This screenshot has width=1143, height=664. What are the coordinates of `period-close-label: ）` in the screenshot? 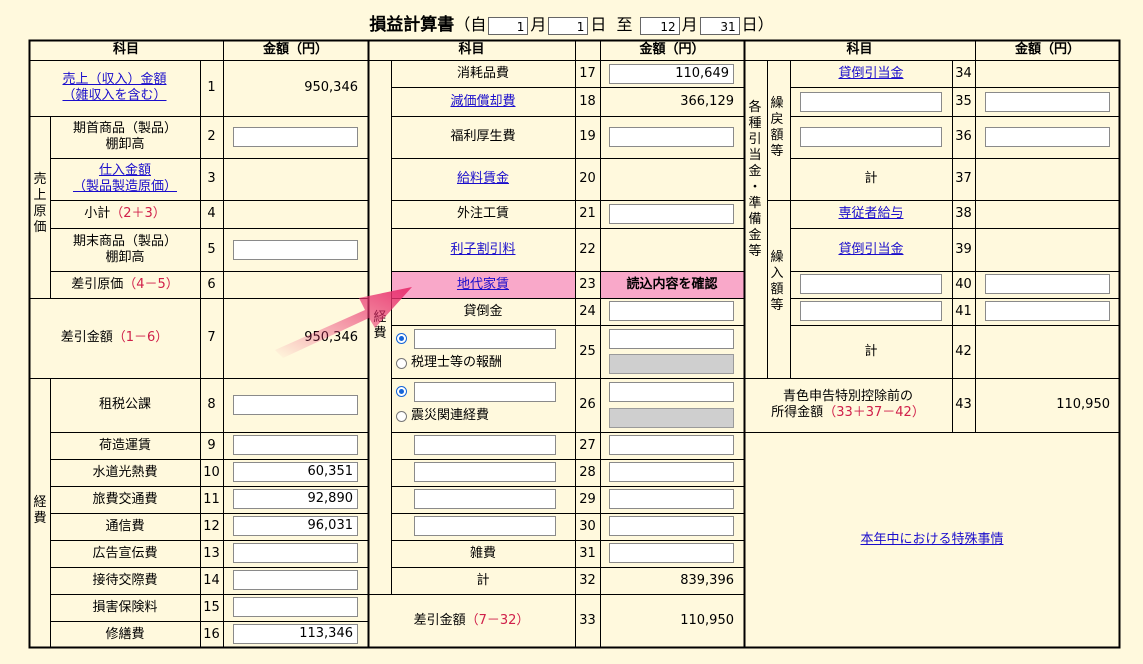 It's located at (765, 24).